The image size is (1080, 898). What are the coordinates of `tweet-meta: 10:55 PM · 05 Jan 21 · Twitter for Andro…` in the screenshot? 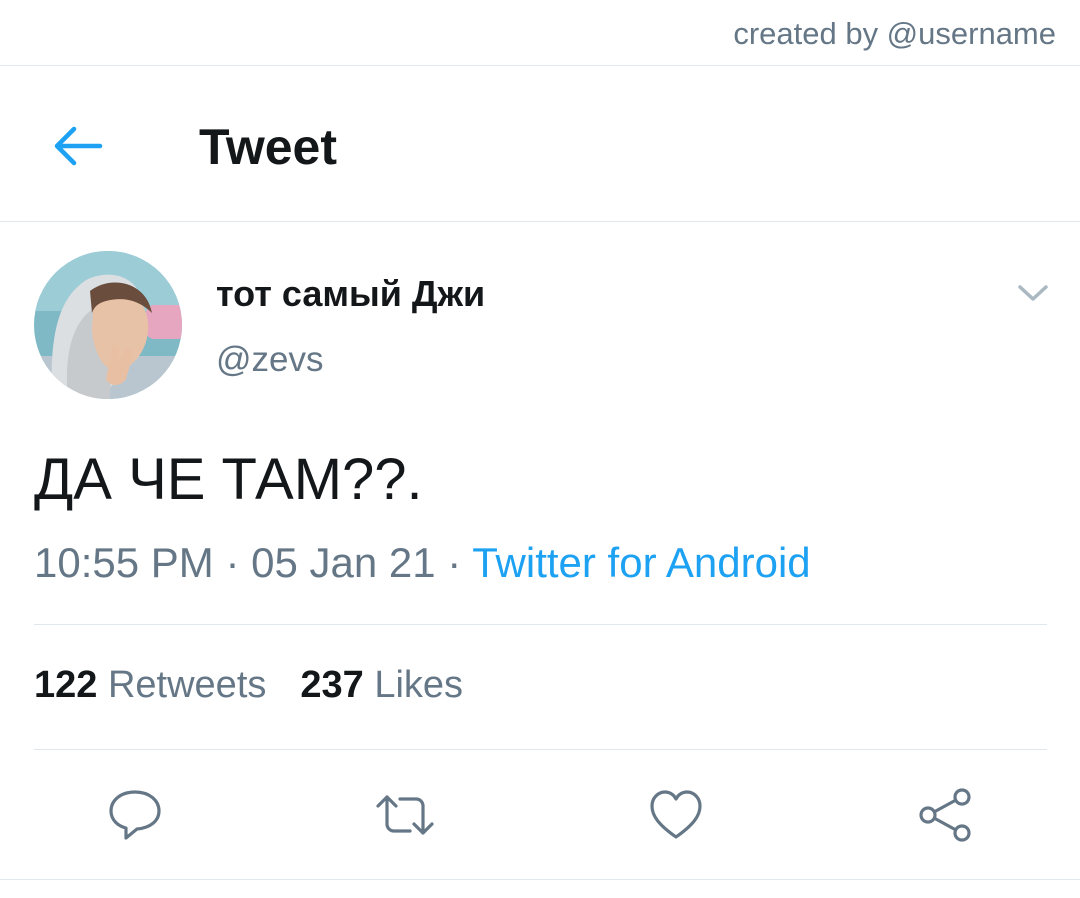 It's located at (422, 563).